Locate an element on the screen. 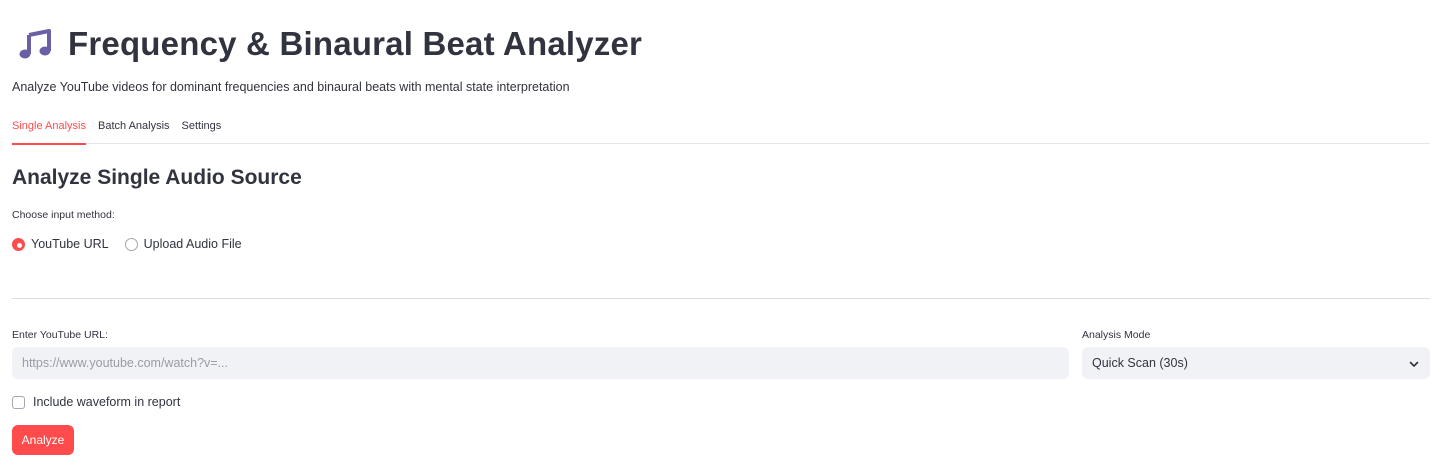 The height and width of the screenshot is (470, 1450). input-method-radio-group: YouTube URL Upload Audio File is located at coordinates (135, 244).